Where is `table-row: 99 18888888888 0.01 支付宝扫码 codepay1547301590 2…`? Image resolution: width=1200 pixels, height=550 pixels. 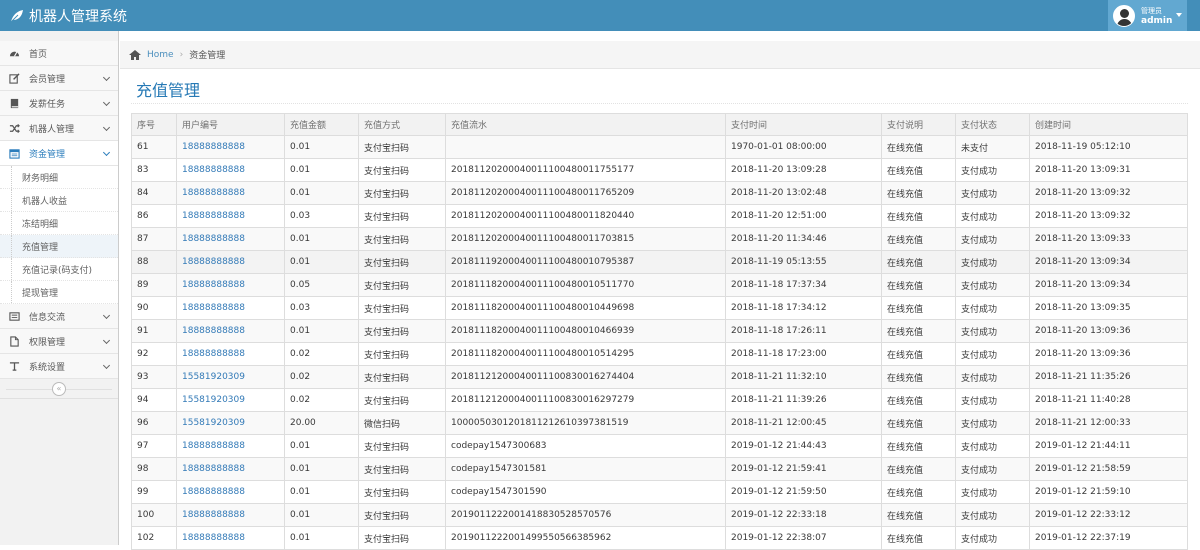
table-row: 99 18888888888 0.01 支付宝扫码 codepay1547301590 2… is located at coordinates (659, 492).